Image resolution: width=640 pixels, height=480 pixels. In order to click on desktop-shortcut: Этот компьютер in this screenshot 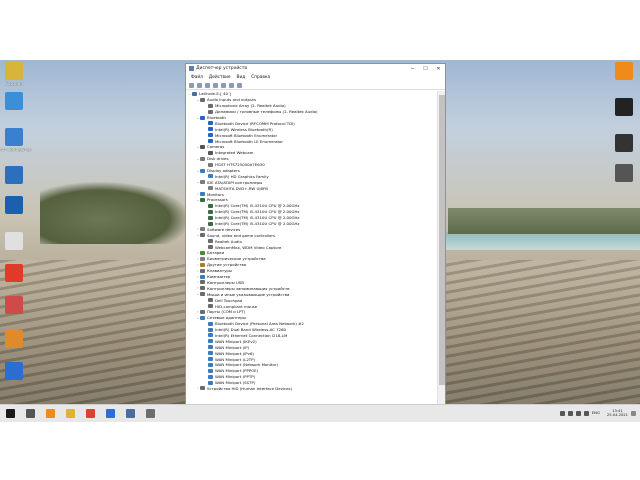, I will do `click(15, 145)`.